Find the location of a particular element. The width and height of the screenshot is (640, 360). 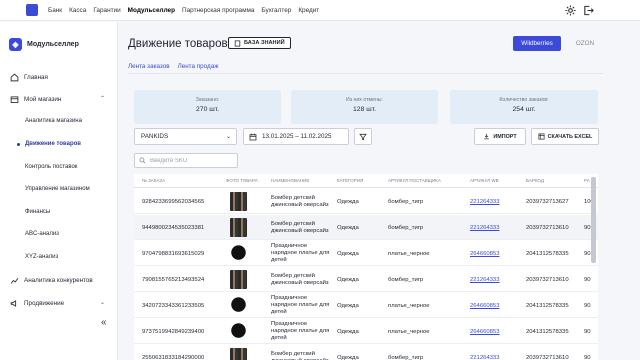

sidebar-item-home: Главная is located at coordinates (29, 77).